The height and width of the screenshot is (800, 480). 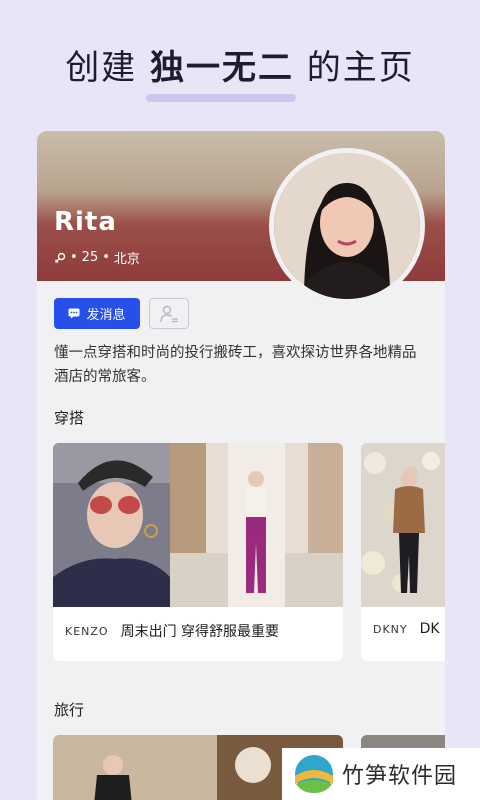 What do you see at coordinates (126, 259) in the screenshot?
I see `profile-city: 北京` at bounding box center [126, 259].